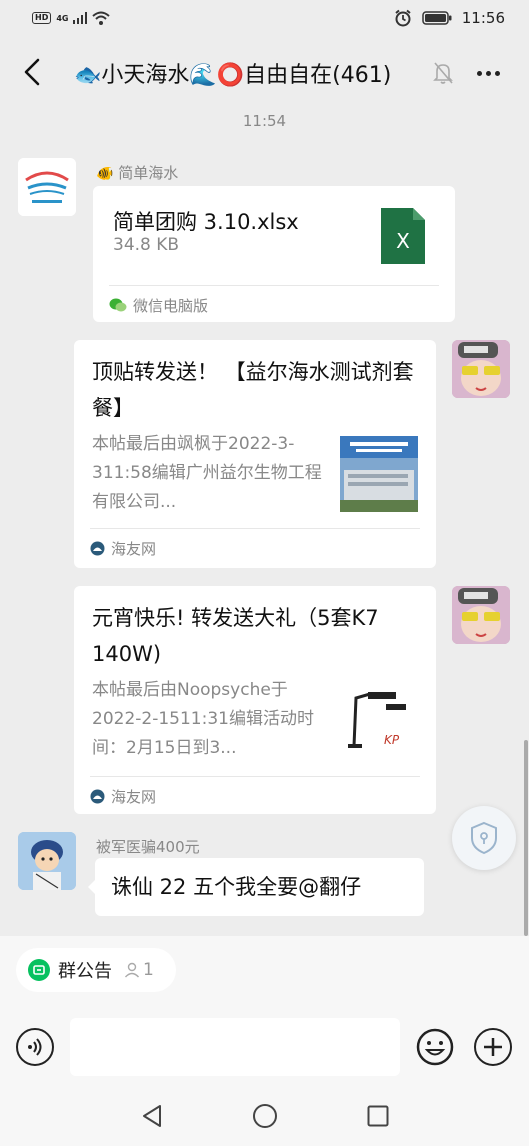 The width and height of the screenshot is (529, 1146). Describe the element at coordinates (158, 305) in the screenshot. I see `file-source: 微信电脑版` at that location.